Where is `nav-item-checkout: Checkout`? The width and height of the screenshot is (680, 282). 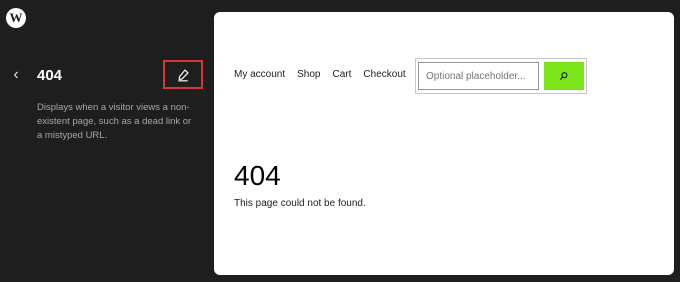
nav-item-checkout: Checkout is located at coordinates (384, 74).